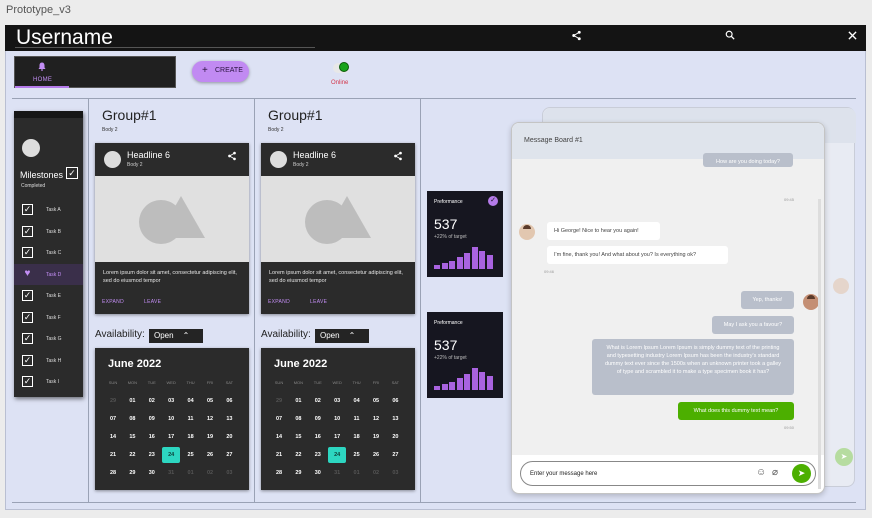 This screenshot has height=518, width=872. Describe the element at coordinates (376, 419) in the screenshot. I see `calendar-day: 12` at that location.